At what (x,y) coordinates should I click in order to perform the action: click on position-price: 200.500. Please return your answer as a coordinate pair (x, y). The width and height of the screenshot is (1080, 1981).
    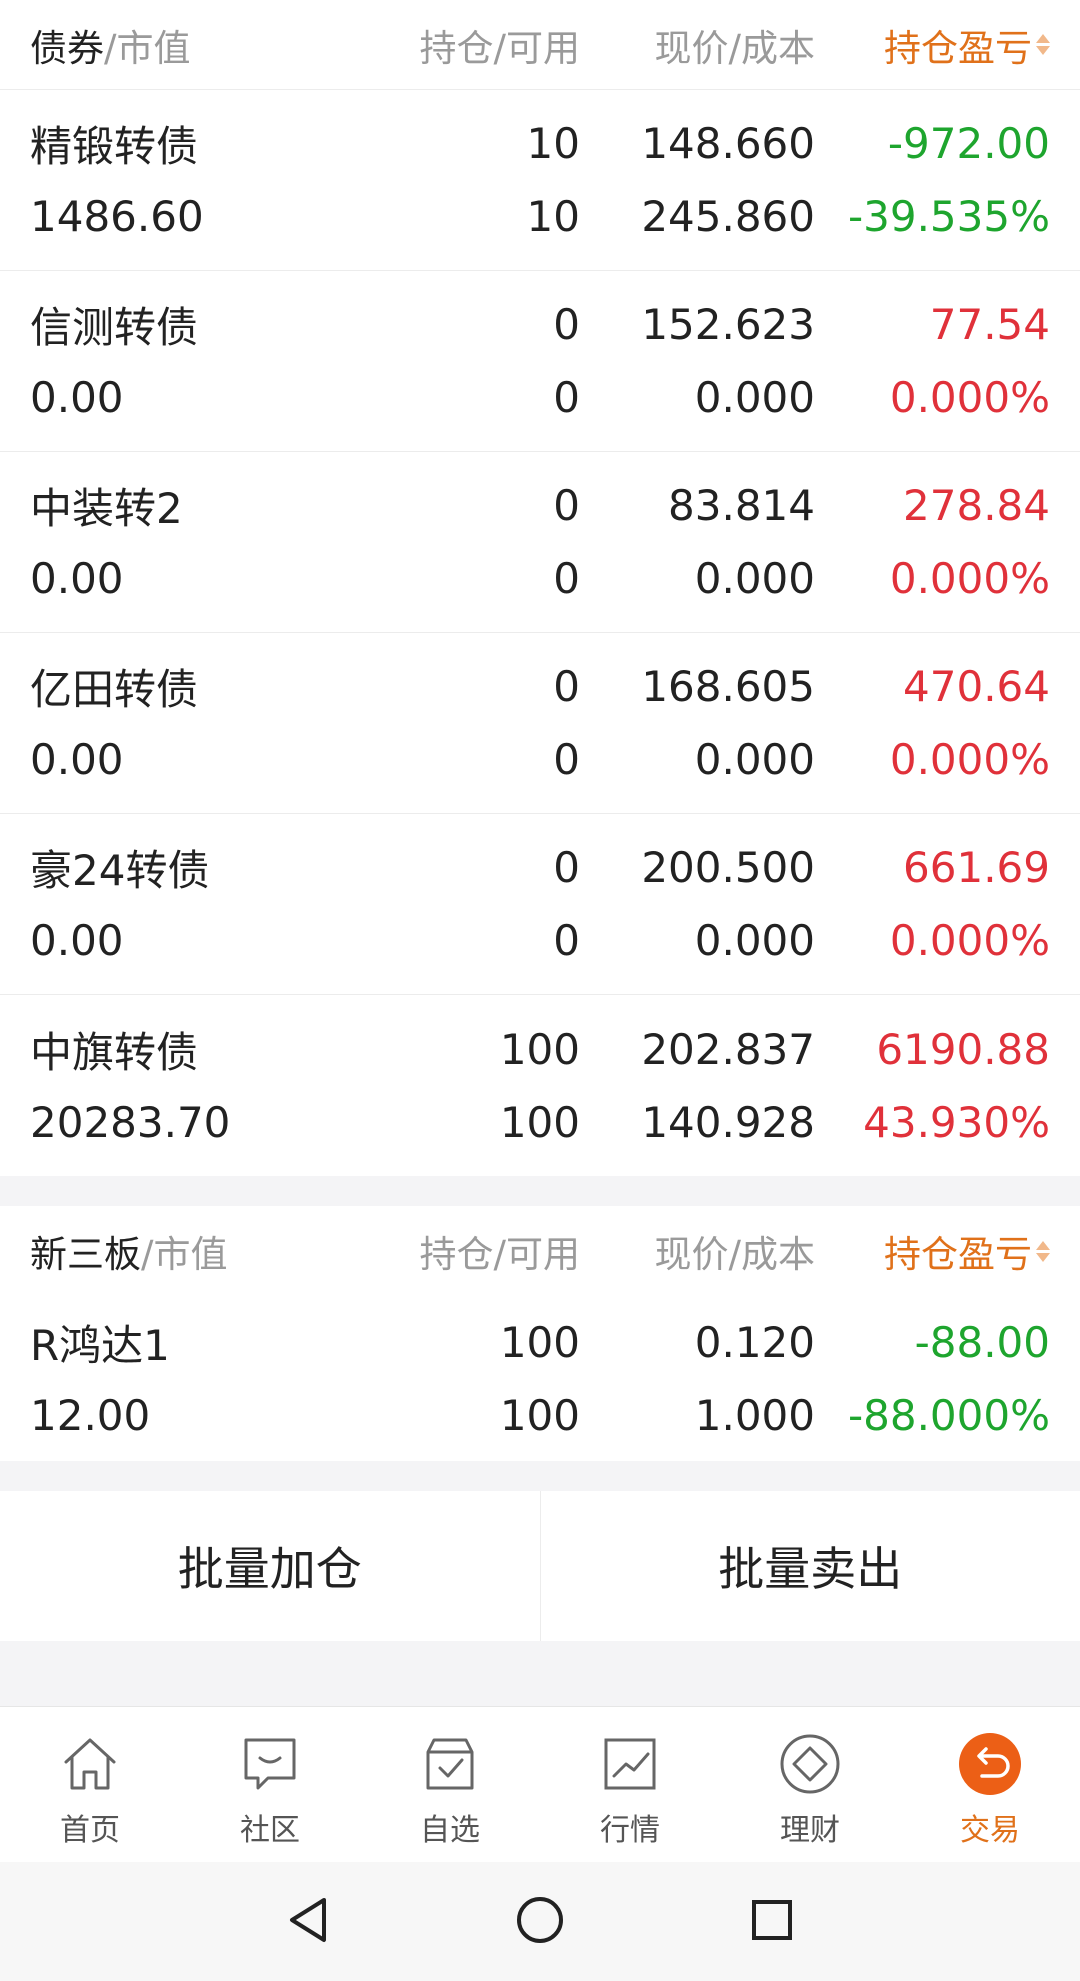
    Looking at the image, I should click on (728, 867).